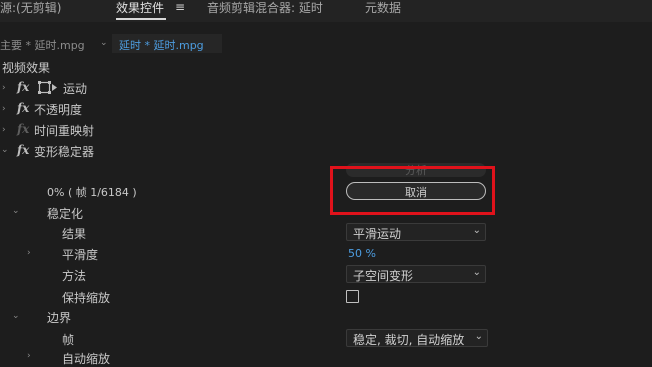 This screenshot has height=367, width=652. I want to click on smoothness-label: 平滑度, so click(80, 255).